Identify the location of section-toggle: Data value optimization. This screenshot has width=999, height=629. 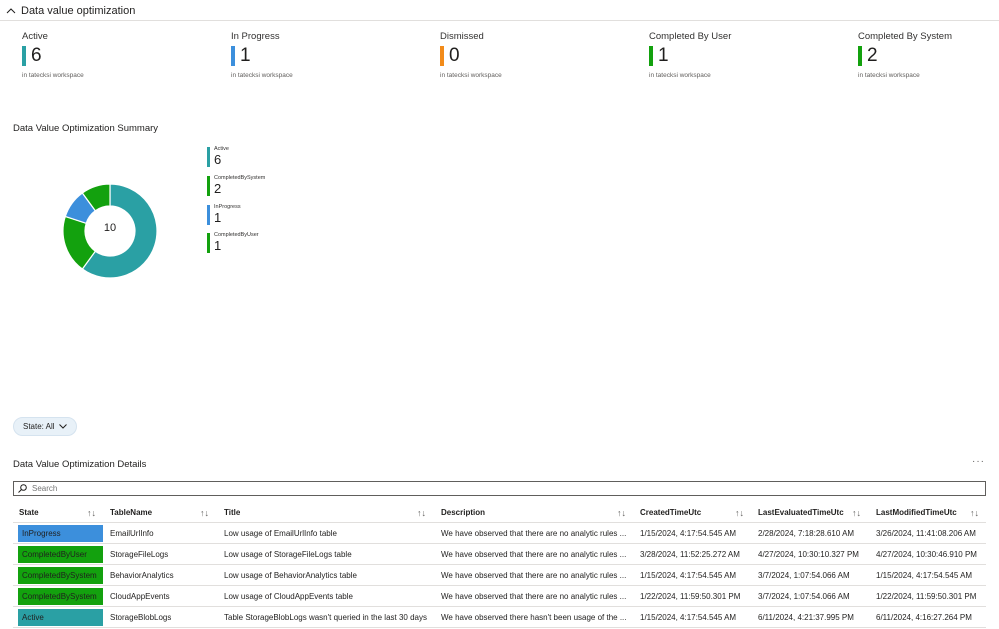
(70, 11).